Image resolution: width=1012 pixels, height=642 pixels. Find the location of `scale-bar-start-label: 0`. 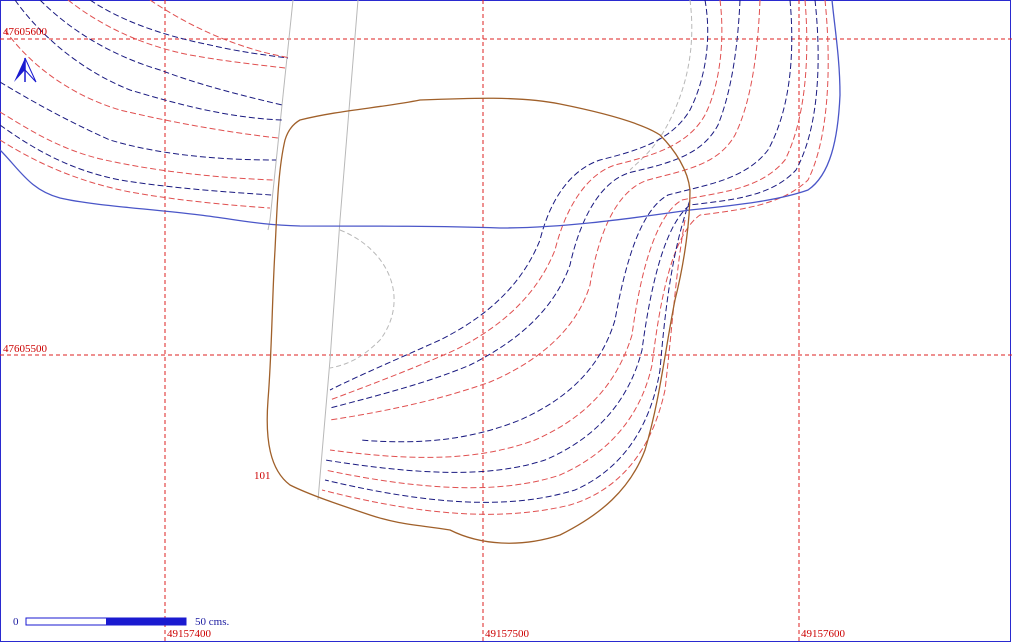

scale-bar-start-label: 0 is located at coordinates (16, 622).